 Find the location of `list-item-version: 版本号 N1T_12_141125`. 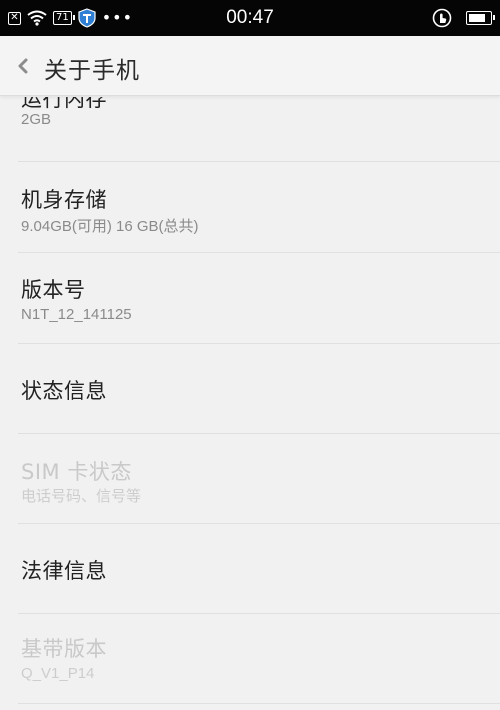

list-item-version: 版本号 N1T_12_141125 is located at coordinates (250, 298).